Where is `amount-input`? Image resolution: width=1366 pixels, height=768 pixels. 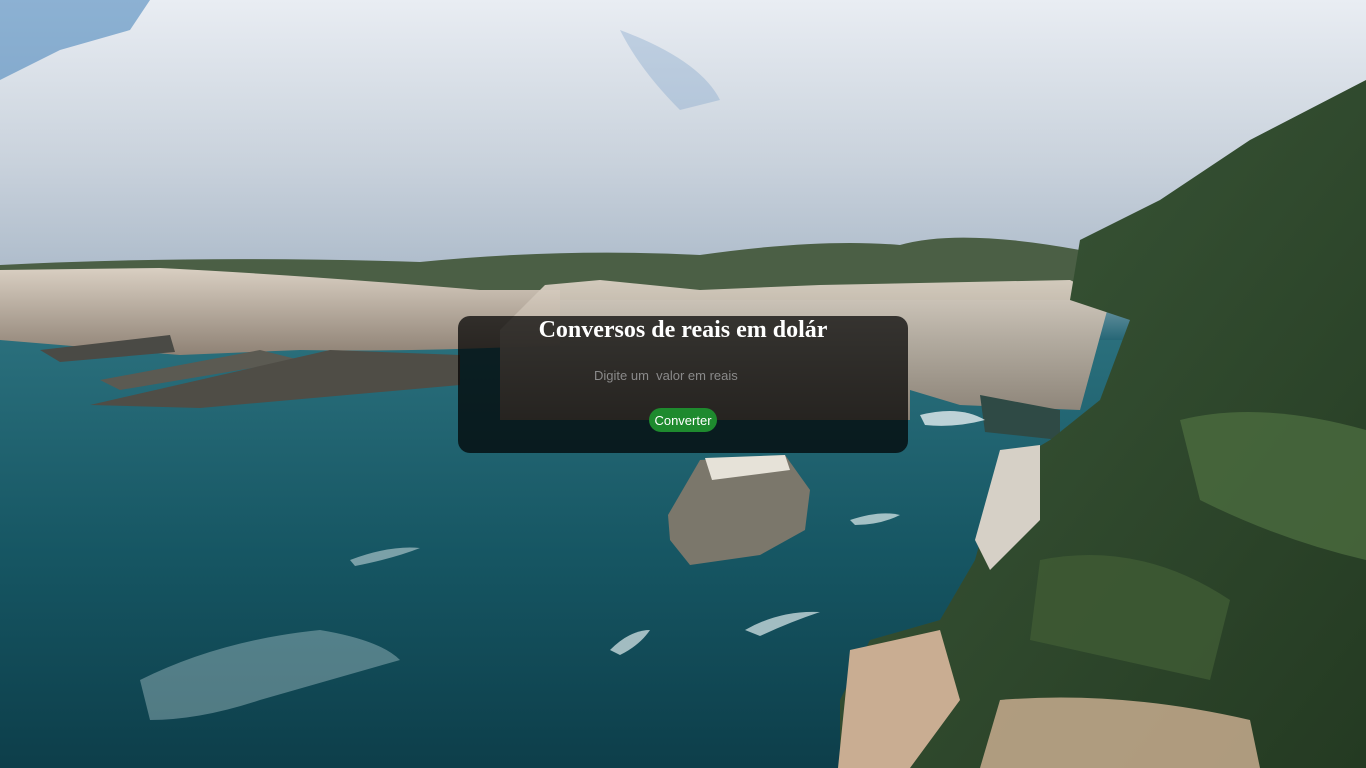 amount-input is located at coordinates (683, 375).